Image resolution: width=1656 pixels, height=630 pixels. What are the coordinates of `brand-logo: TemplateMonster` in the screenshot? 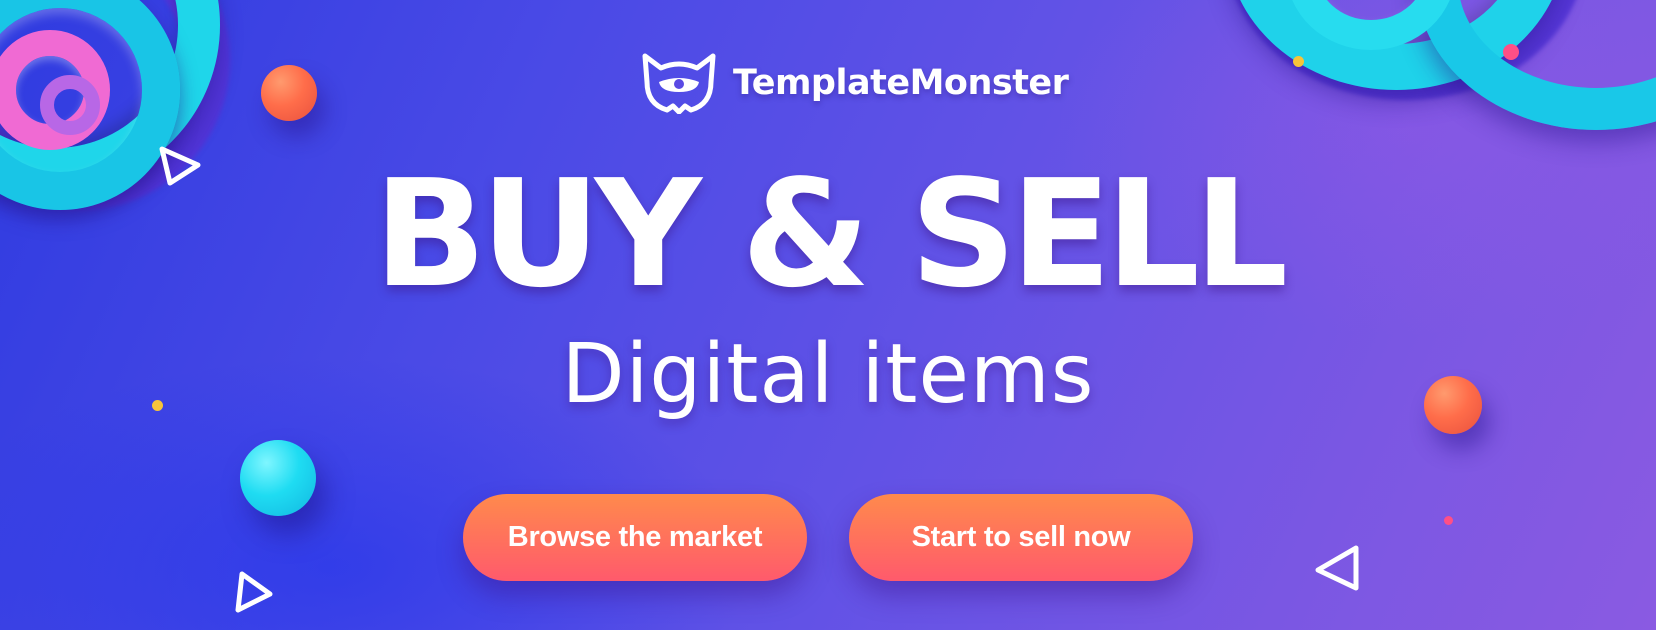 It's located at (854, 83).